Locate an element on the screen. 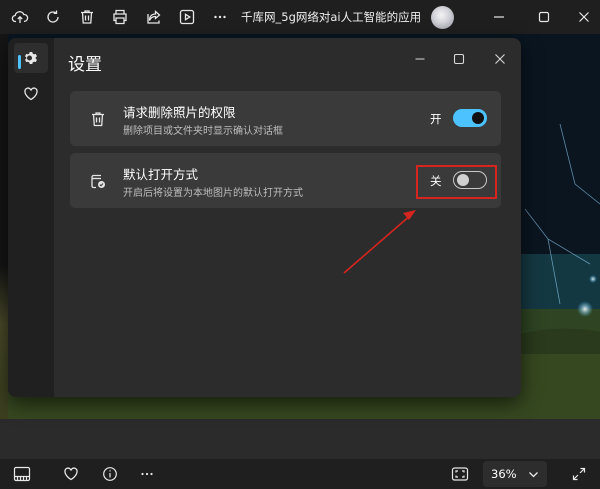 The width and height of the screenshot is (600, 489). filmstrip-icon is located at coordinates (22, 474).